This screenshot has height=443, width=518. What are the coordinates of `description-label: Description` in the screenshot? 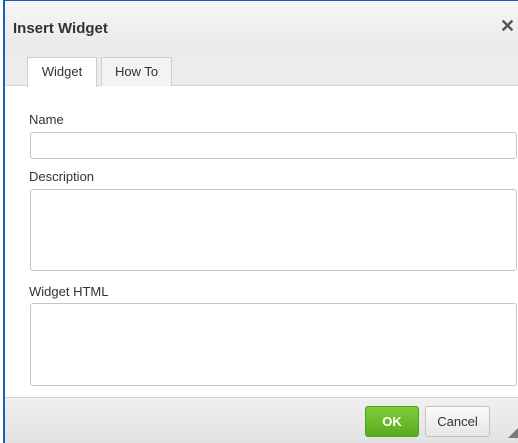 It's located at (62, 176).